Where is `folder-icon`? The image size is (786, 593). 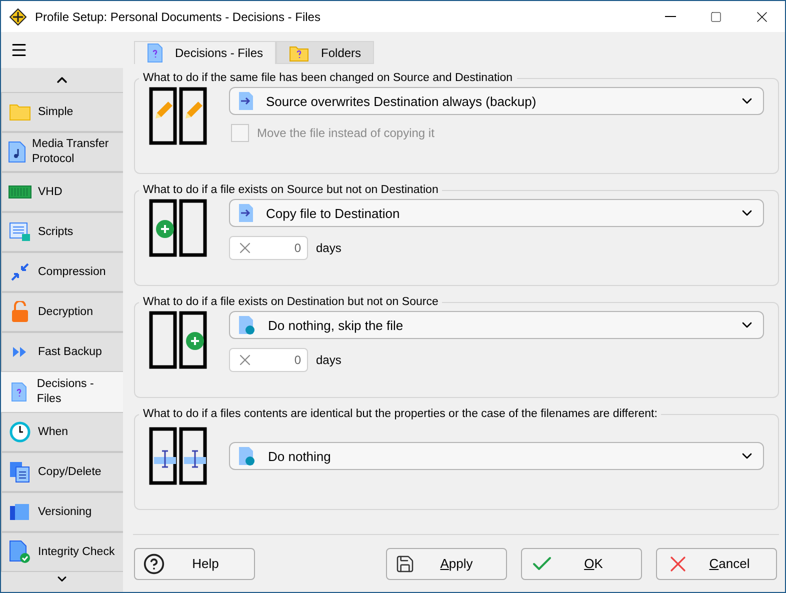 folder-icon is located at coordinates (20, 112).